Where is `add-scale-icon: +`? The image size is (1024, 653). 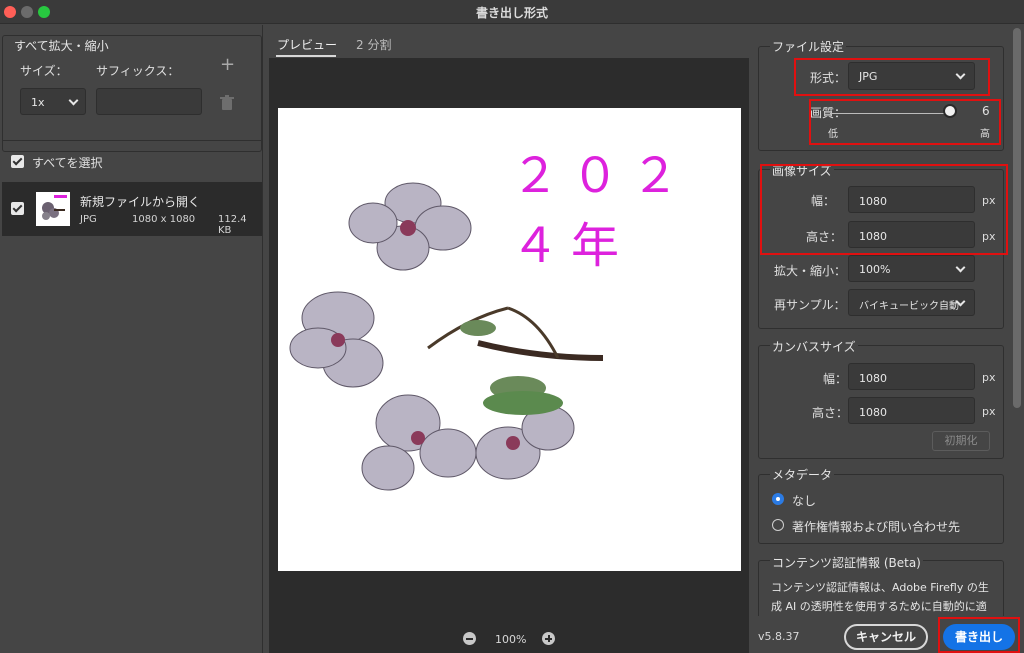 add-scale-icon: + is located at coordinates (227, 65).